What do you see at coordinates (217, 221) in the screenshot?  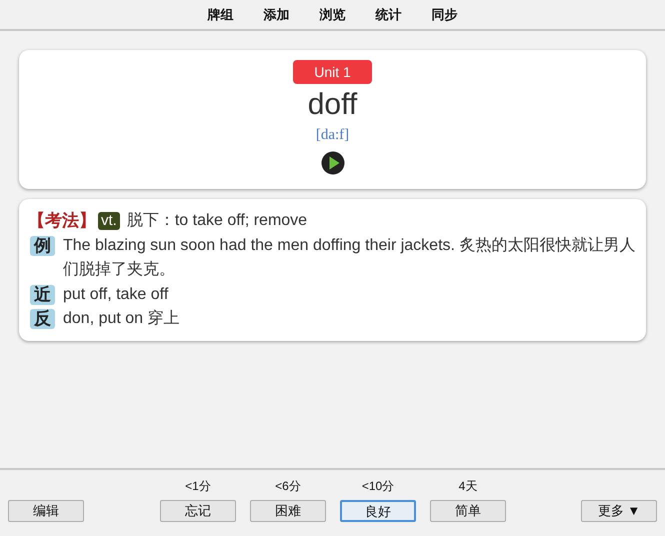 I see `meaning-text: 脱下：to take off; remove` at bounding box center [217, 221].